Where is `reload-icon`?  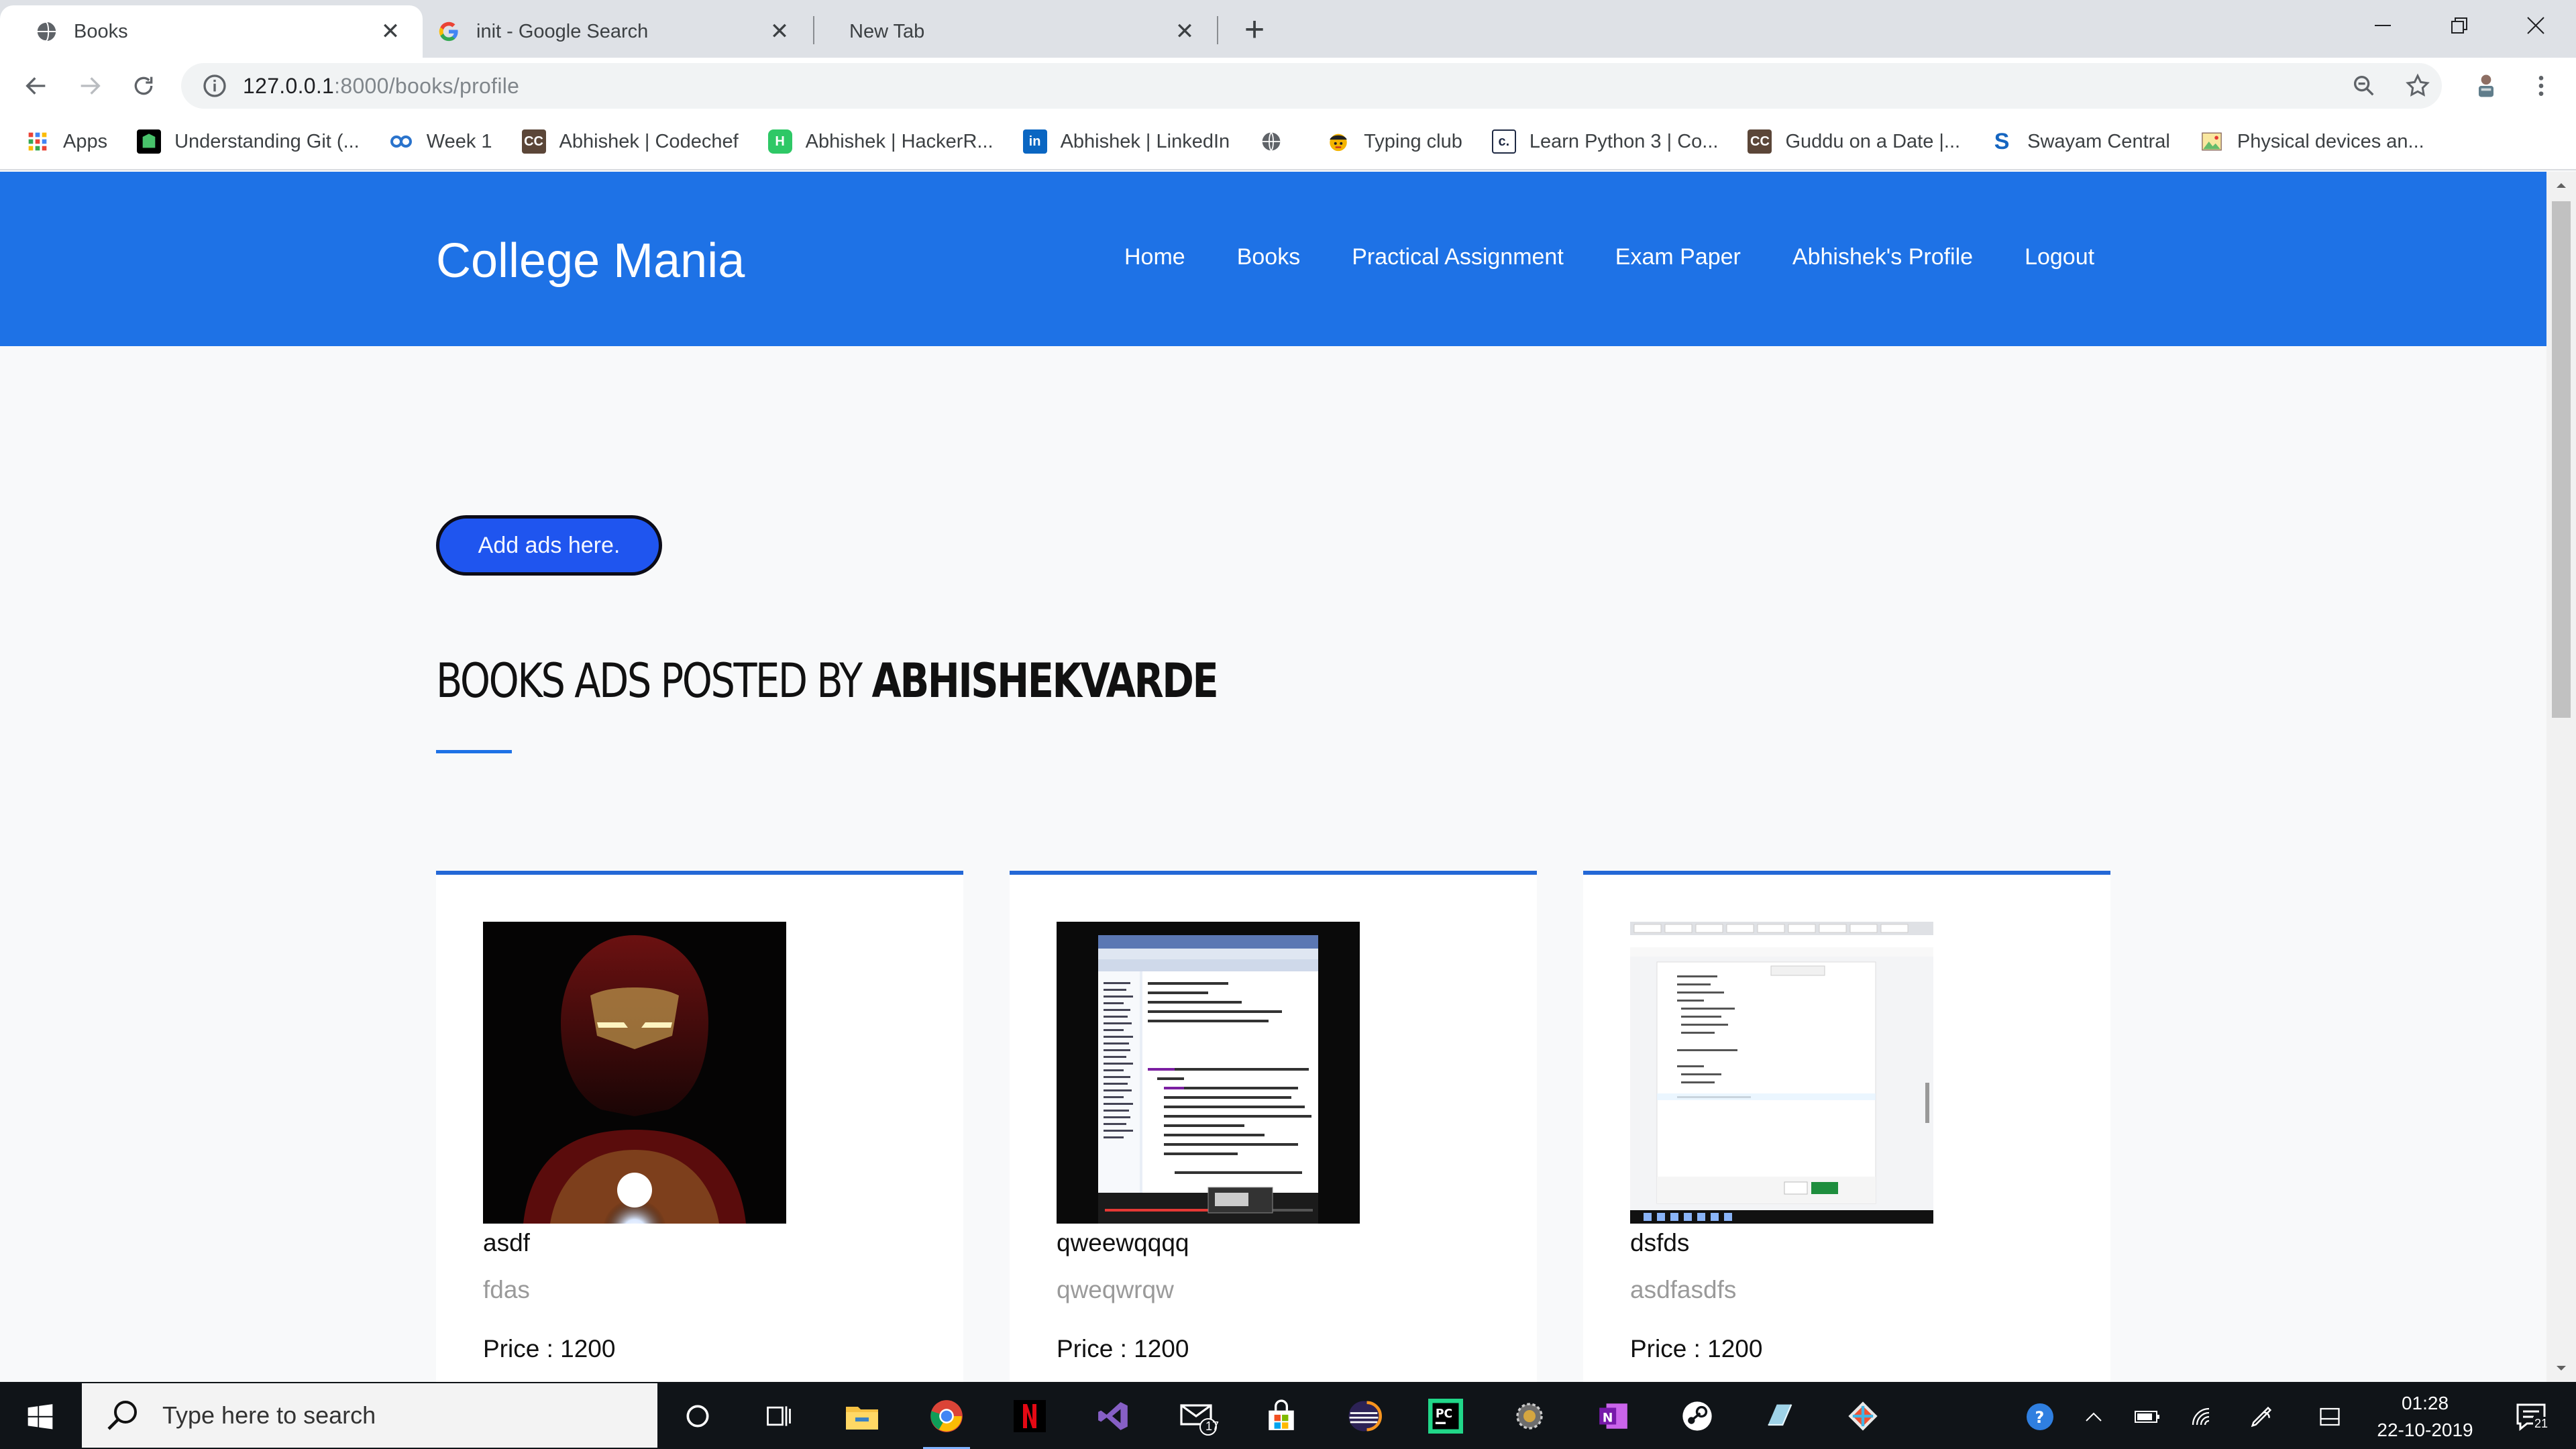 reload-icon is located at coordinates (143, 86).